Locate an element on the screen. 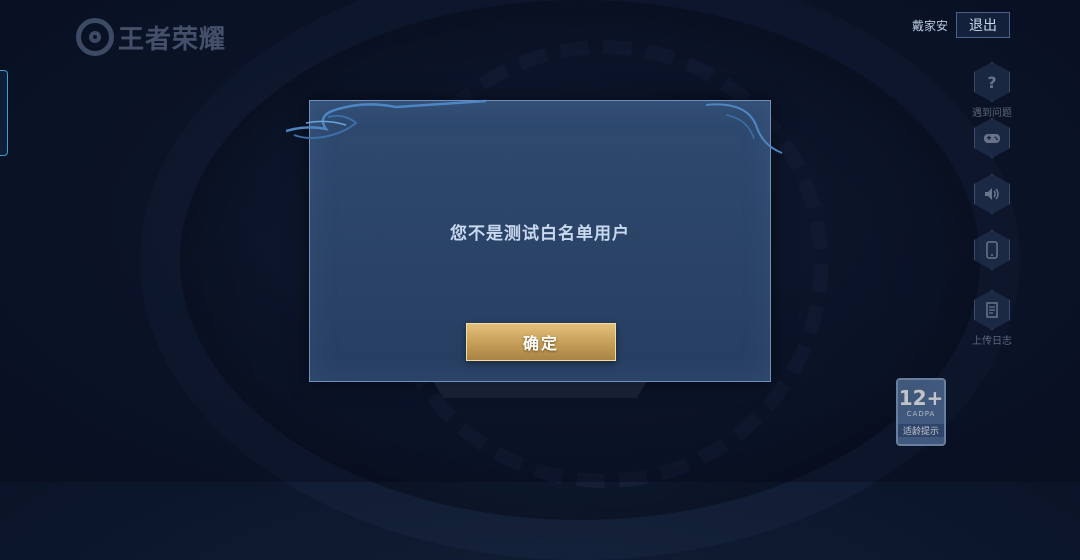 The image size is (1080, 560). left-side-tab is located at coordinates (4, 113).